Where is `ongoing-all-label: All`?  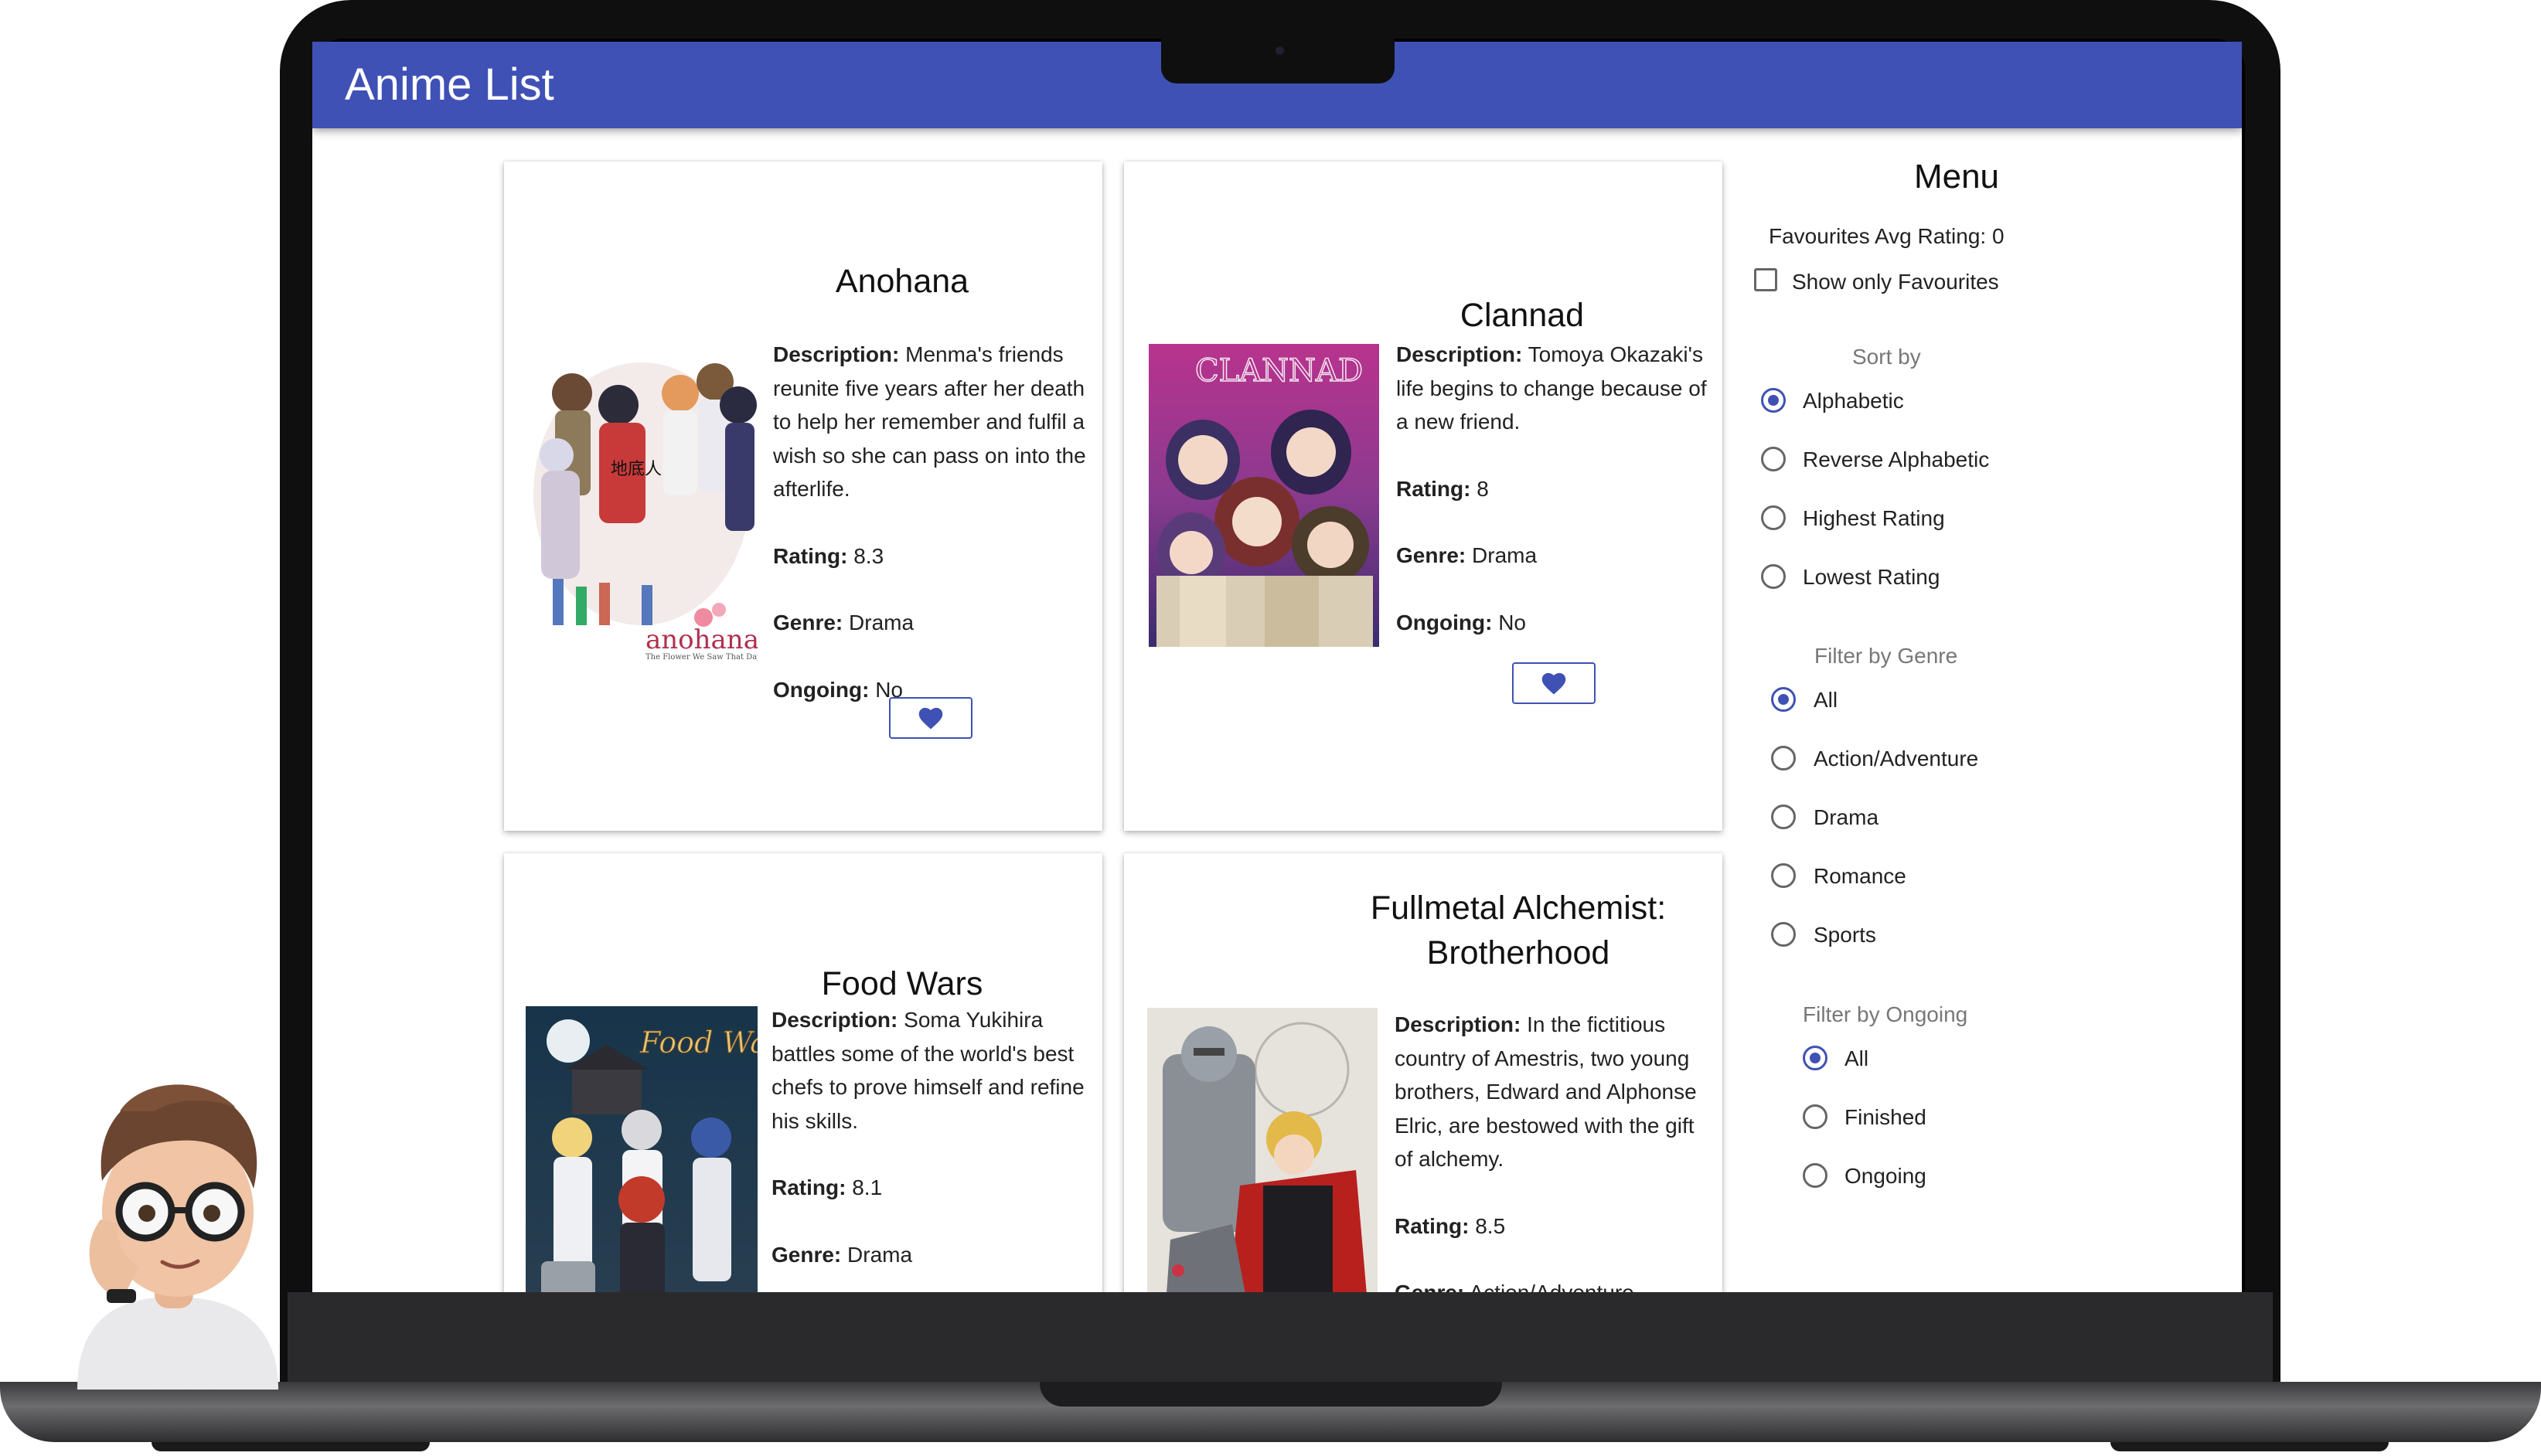
ongoing-all-label: All is located at coordinates (1856, 1058).